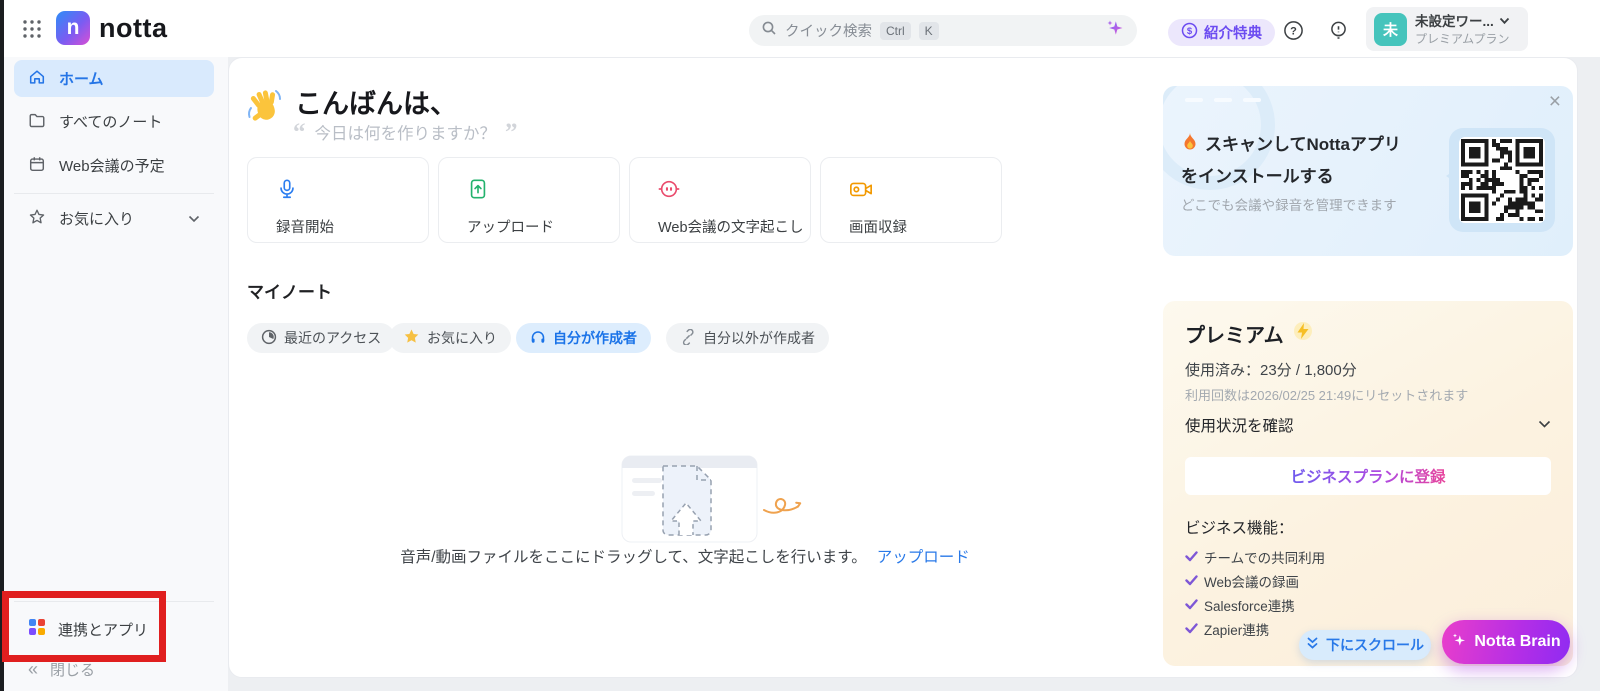 This screenshot has width=1600, height=691. What do you see at coordinates (923, 557) in the screenshot?
I see `upload-link: アップロード` at bounding box center [923, 557].